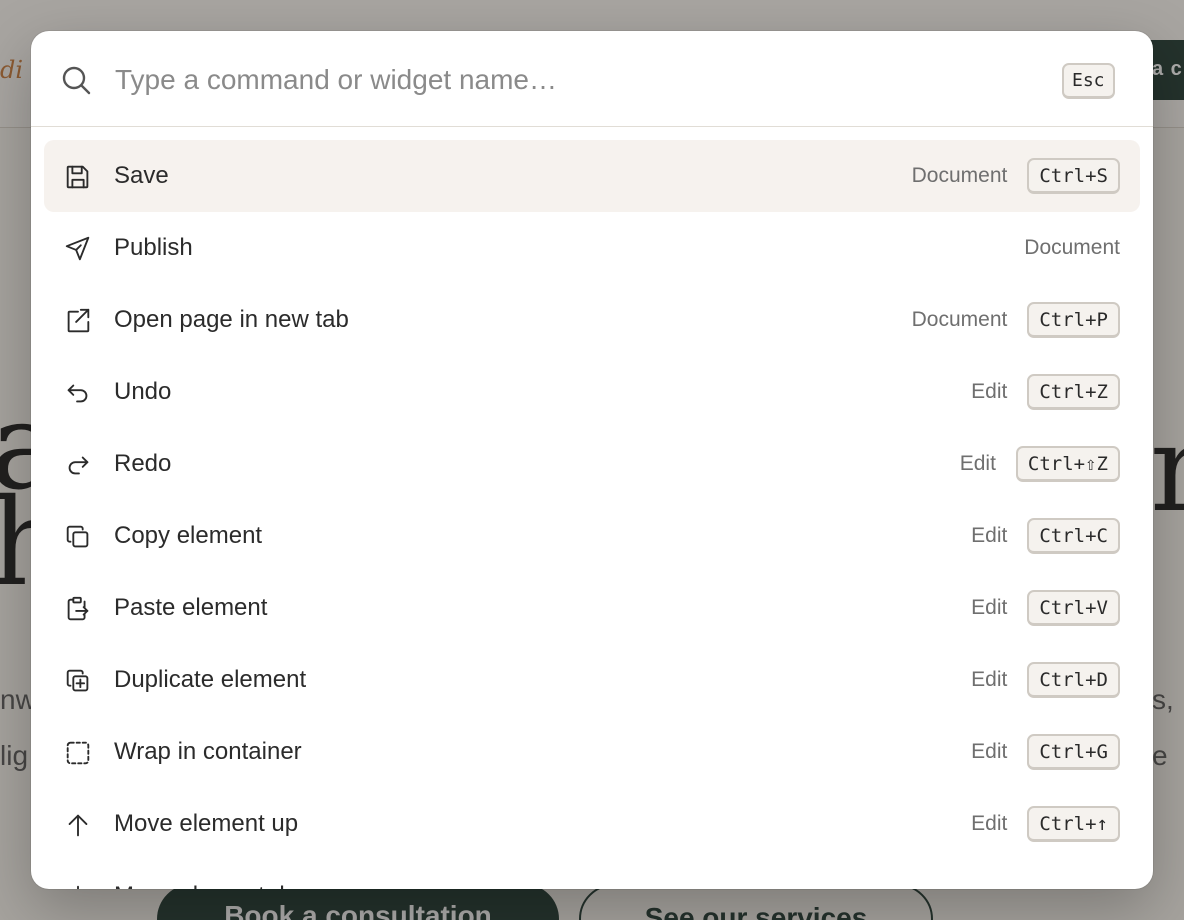 The height and width of the screenshot is (920, 1184). I want to click on command-label: Wrap in container, so click(208, 751).